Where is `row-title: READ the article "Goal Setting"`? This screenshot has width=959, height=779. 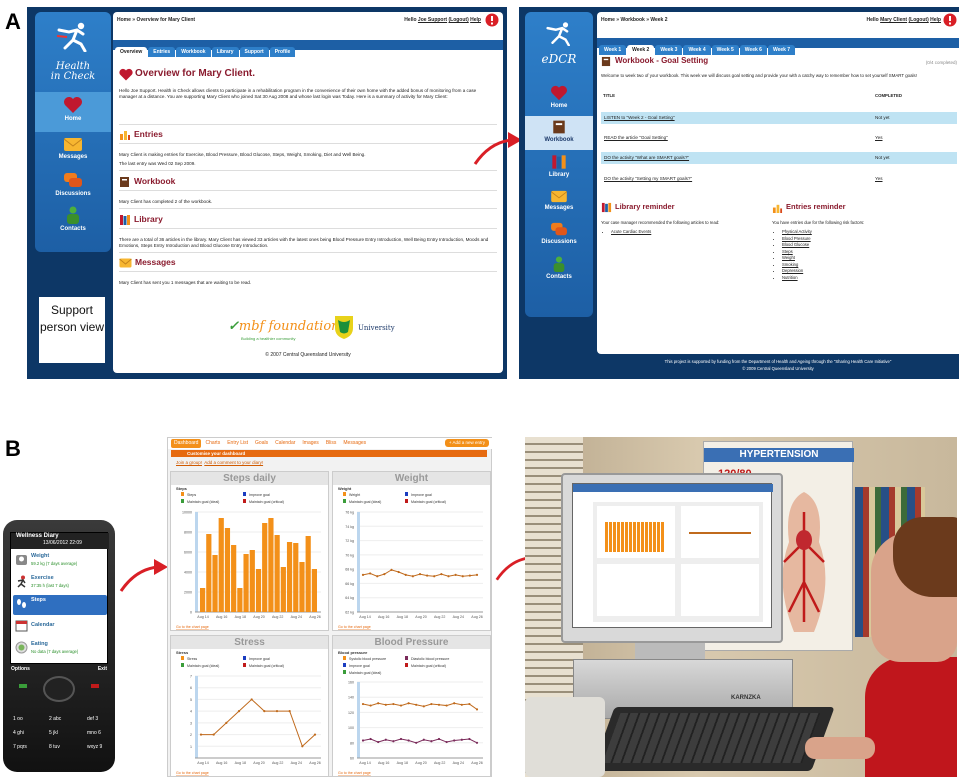
row-title: READ the article "Goal Setting" is located at coordinates (636, 138).